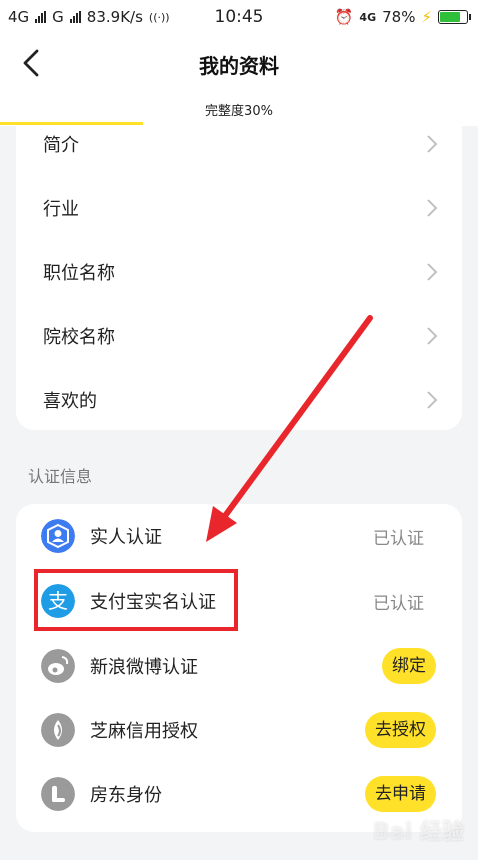 The height and width of the screenshot is (860, 478). I want to click on battery-percent: 78%, so click(399, 17).